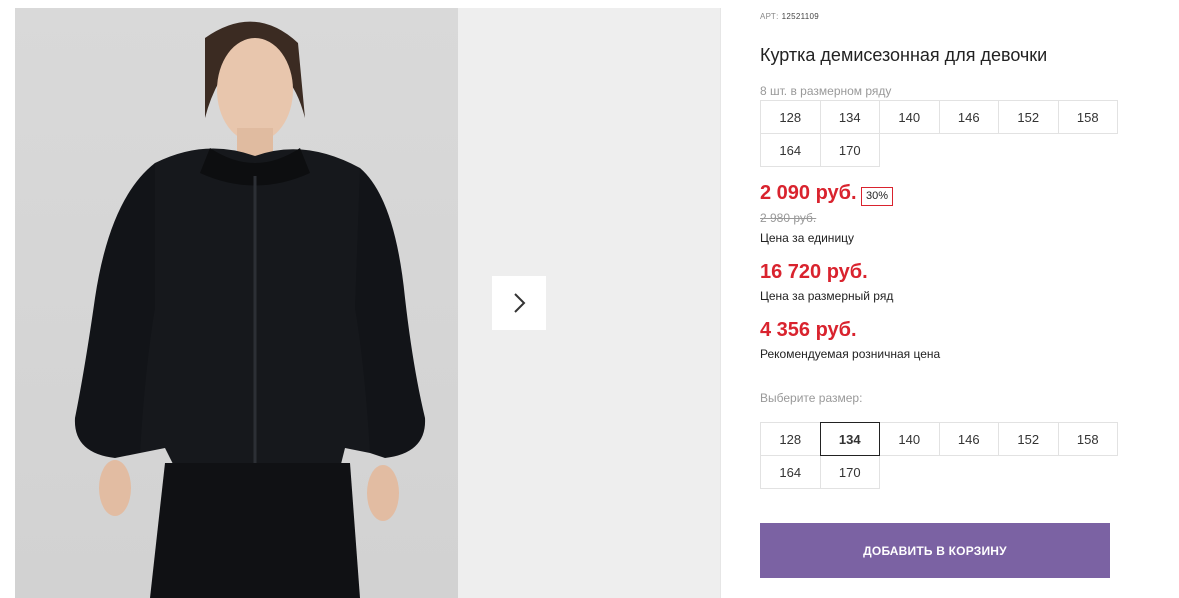 This screenshot has width=1179, height=598. Describe the element at coordinates (909, 439) in the screenshot. I see `size-option-140: 140` at that location.